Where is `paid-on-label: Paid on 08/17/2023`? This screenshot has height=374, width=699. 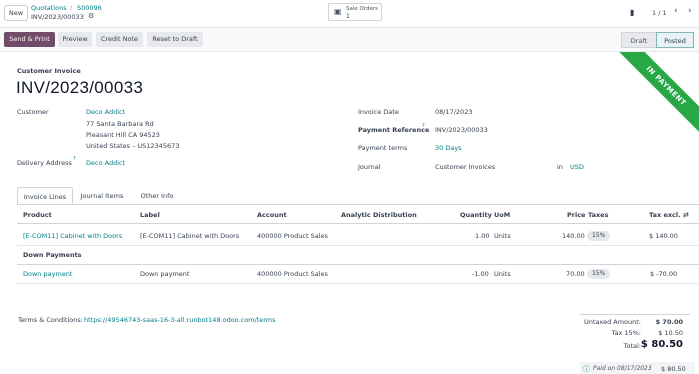
paid-on-label: Paid on 08/17/2023 is located at coordinates (622, 368).